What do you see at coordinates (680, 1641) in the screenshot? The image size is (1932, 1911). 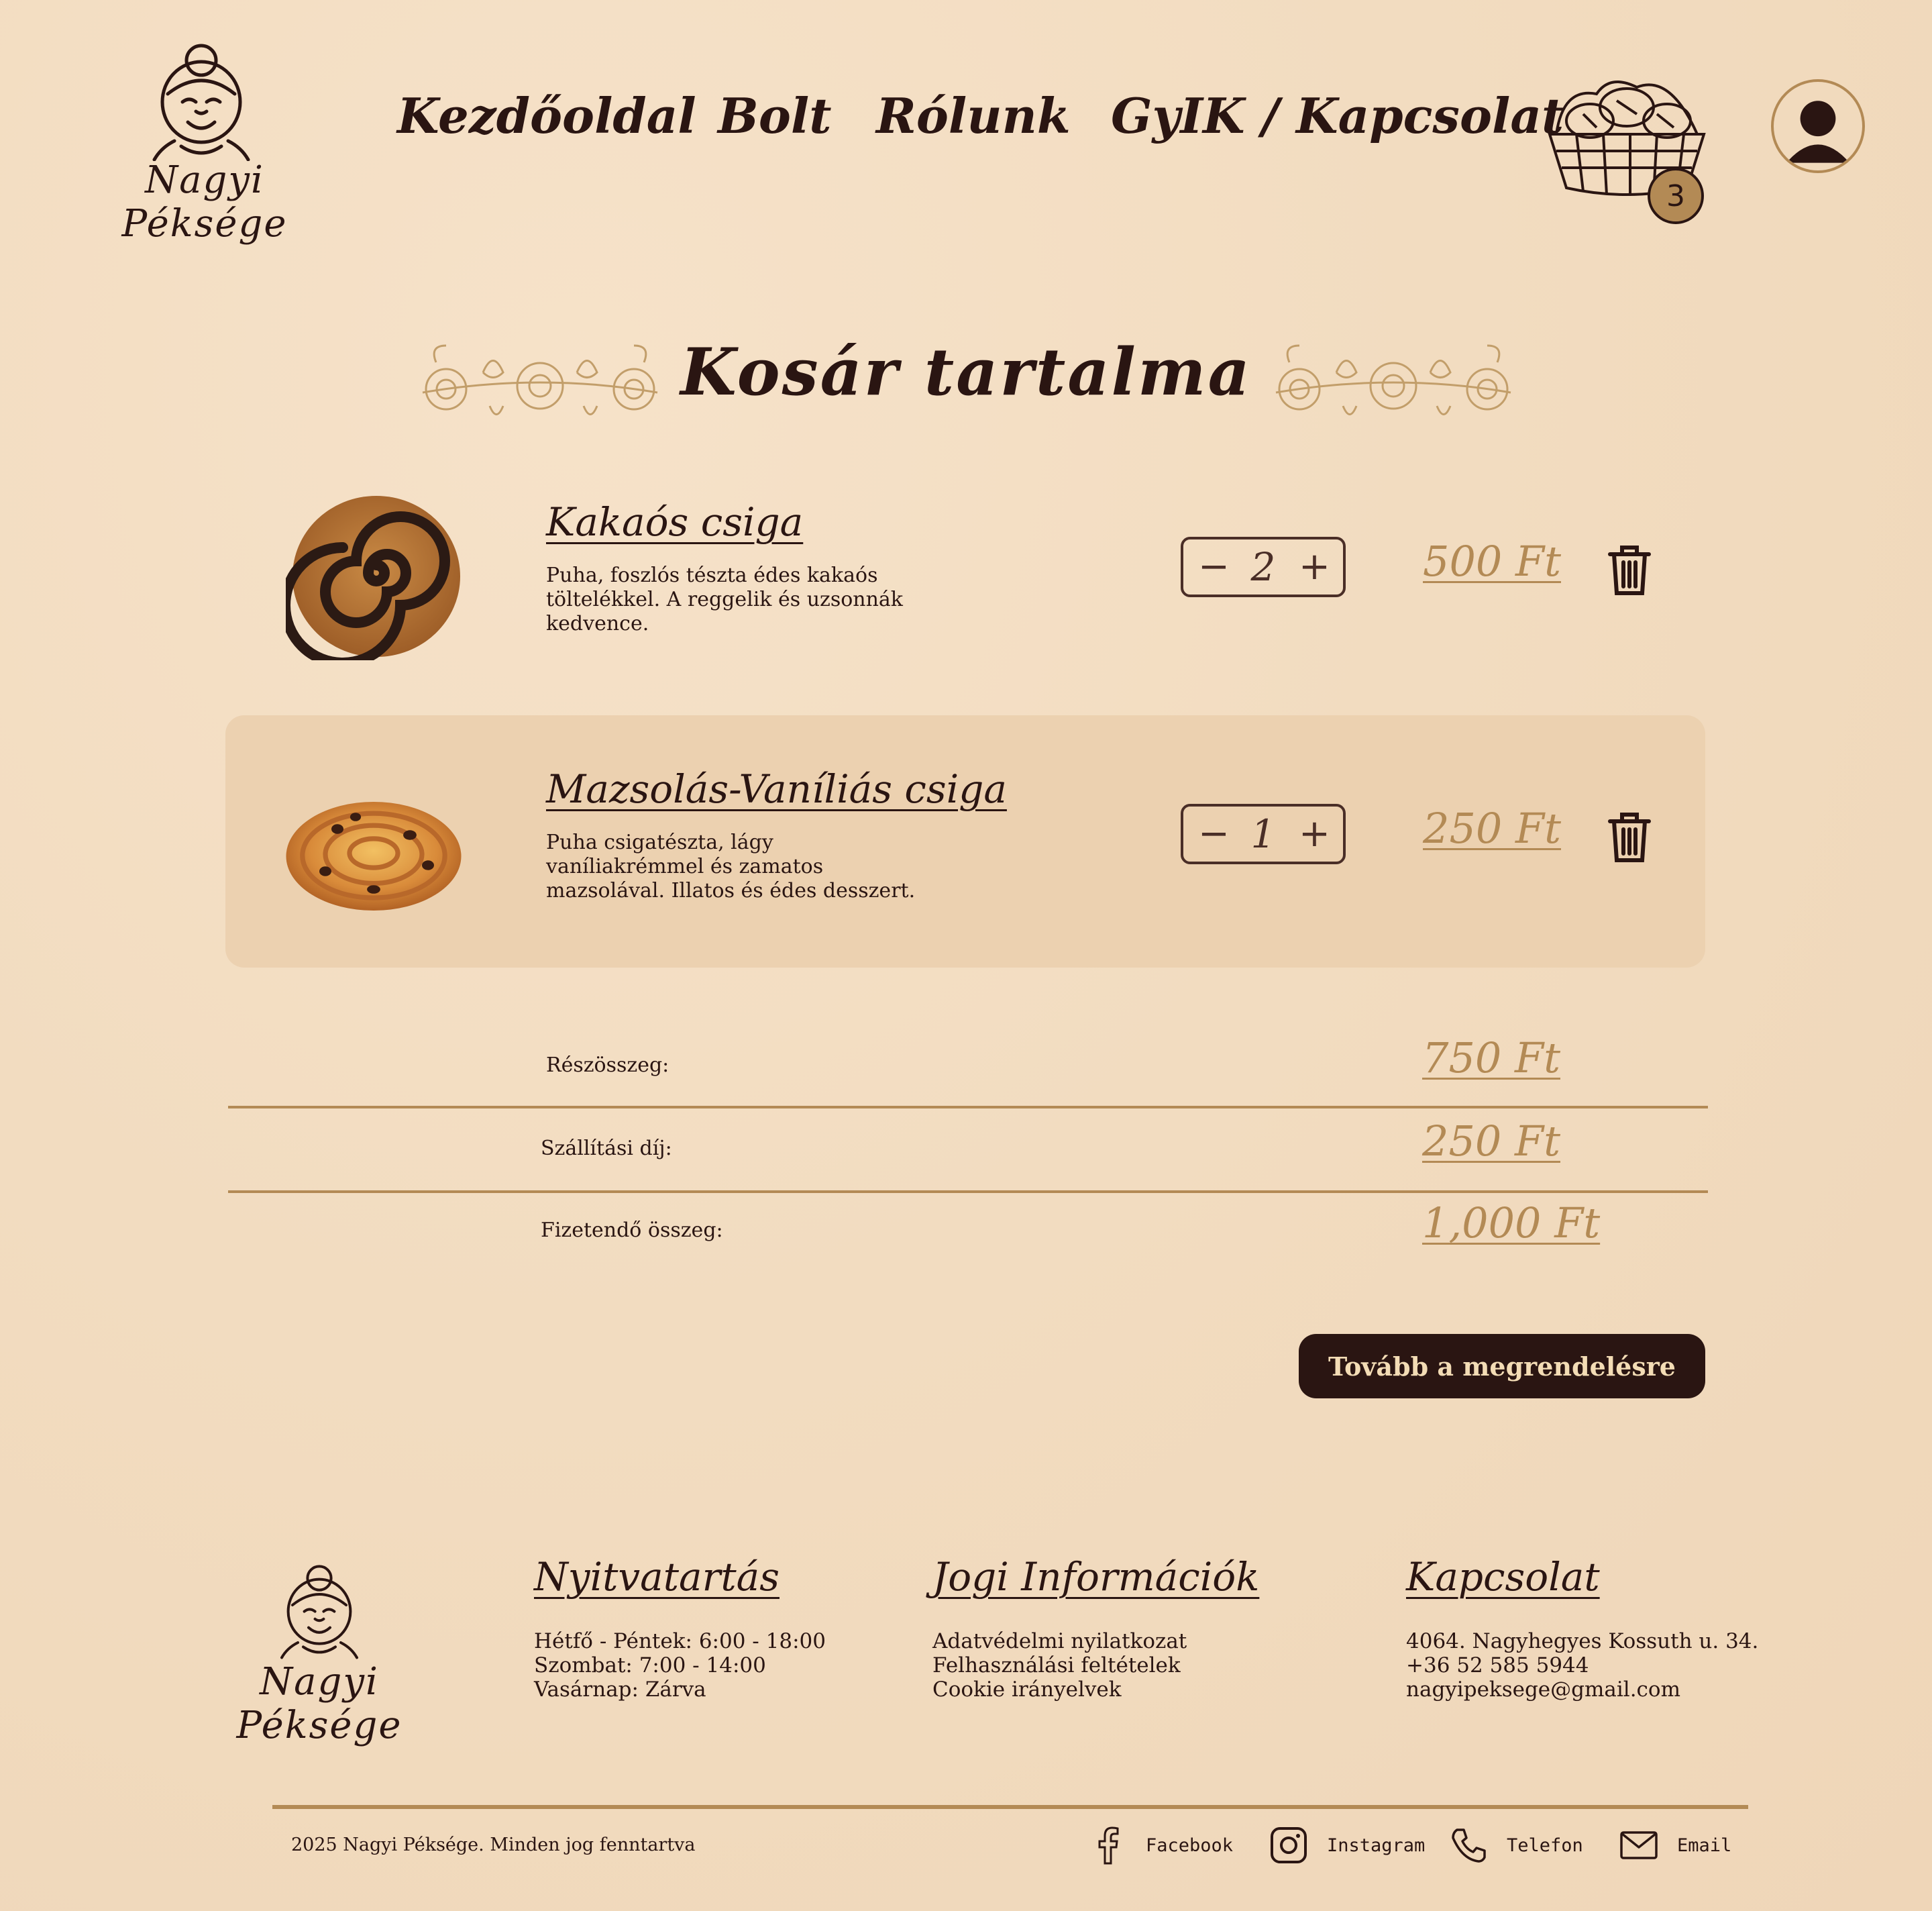 I see `footer-hours-line: Hétfő - Péntek: 6:00 - 18:00` at bounding box center [680, 1641].